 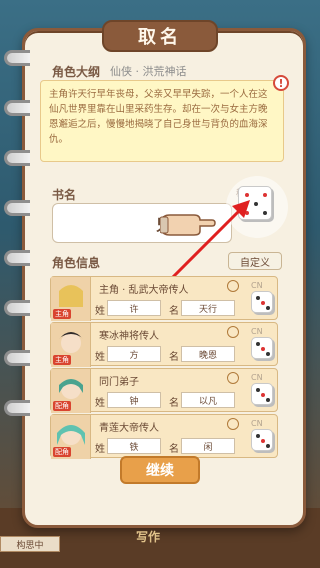 What do you see at coordinates (148, 71) in the screenshot?
I see `genre-label: 仙侠 · 洪荒神话` at bounding box center [148, 71].